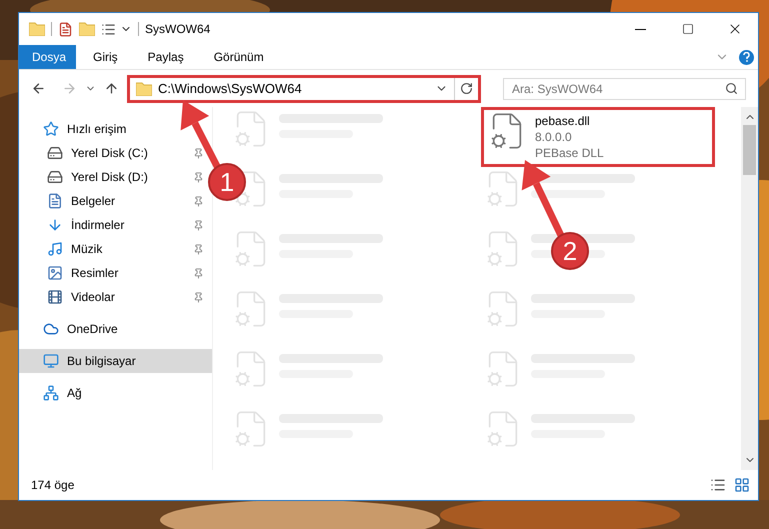  I want to click on sidebar-item: Yerel Disk (C:), so click(115, 153).